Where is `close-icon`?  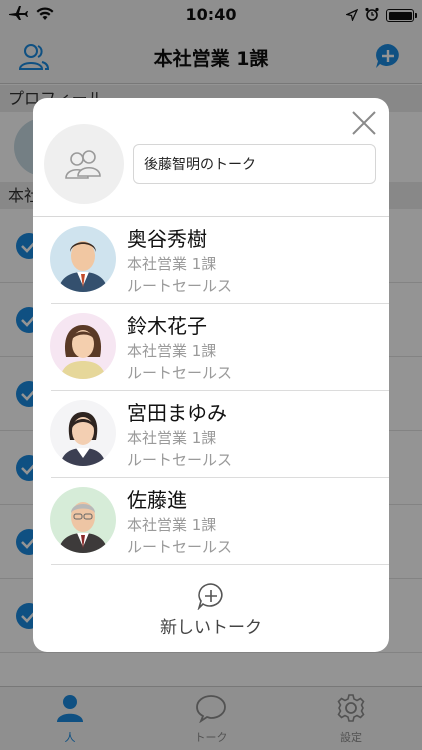
close-icon is located at coordinates (364, 123).